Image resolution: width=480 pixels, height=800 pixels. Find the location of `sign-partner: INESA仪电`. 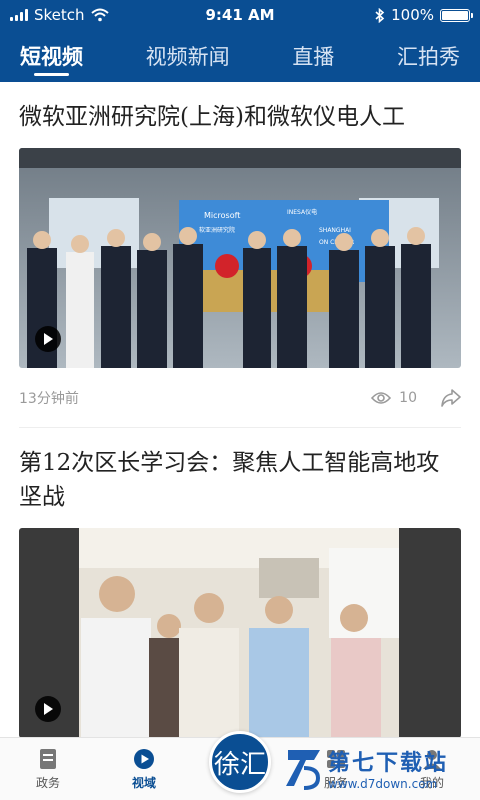

sign-partner: INESA仪电 is located at coordinates (302, 212).